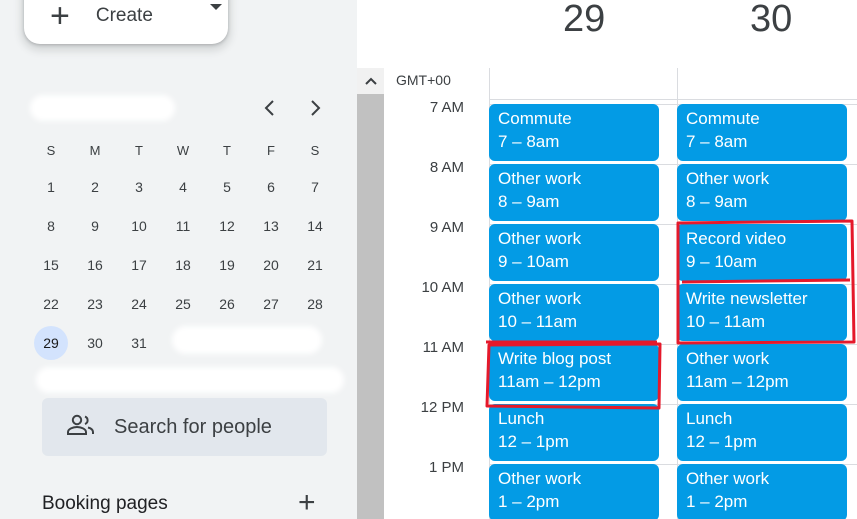  Describe the element at coordinates (102, 108) in the screenshot. I see `redacted-month-label` at that location.